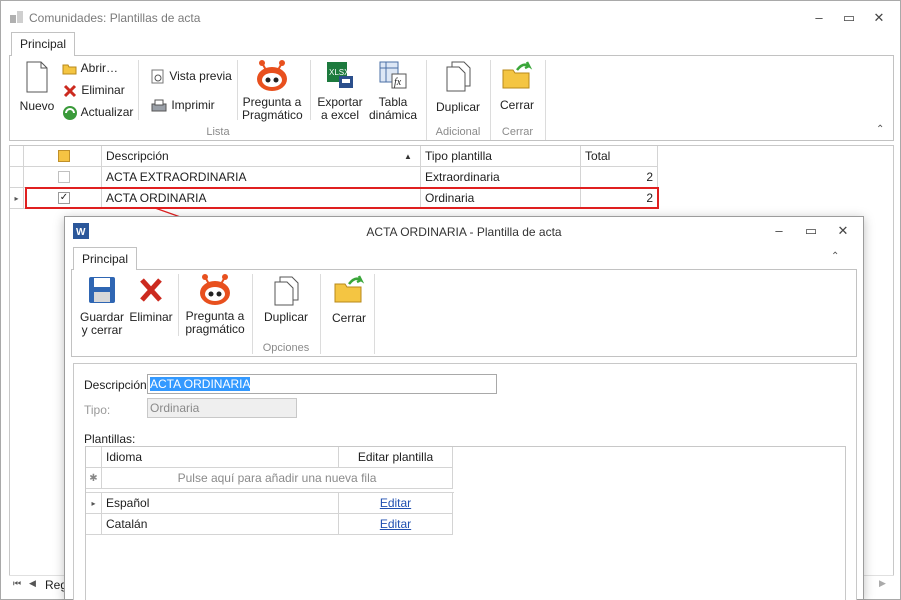 This screenshot has width=901, height=600. I want to click on save-disk-icon, so click(102, 290).